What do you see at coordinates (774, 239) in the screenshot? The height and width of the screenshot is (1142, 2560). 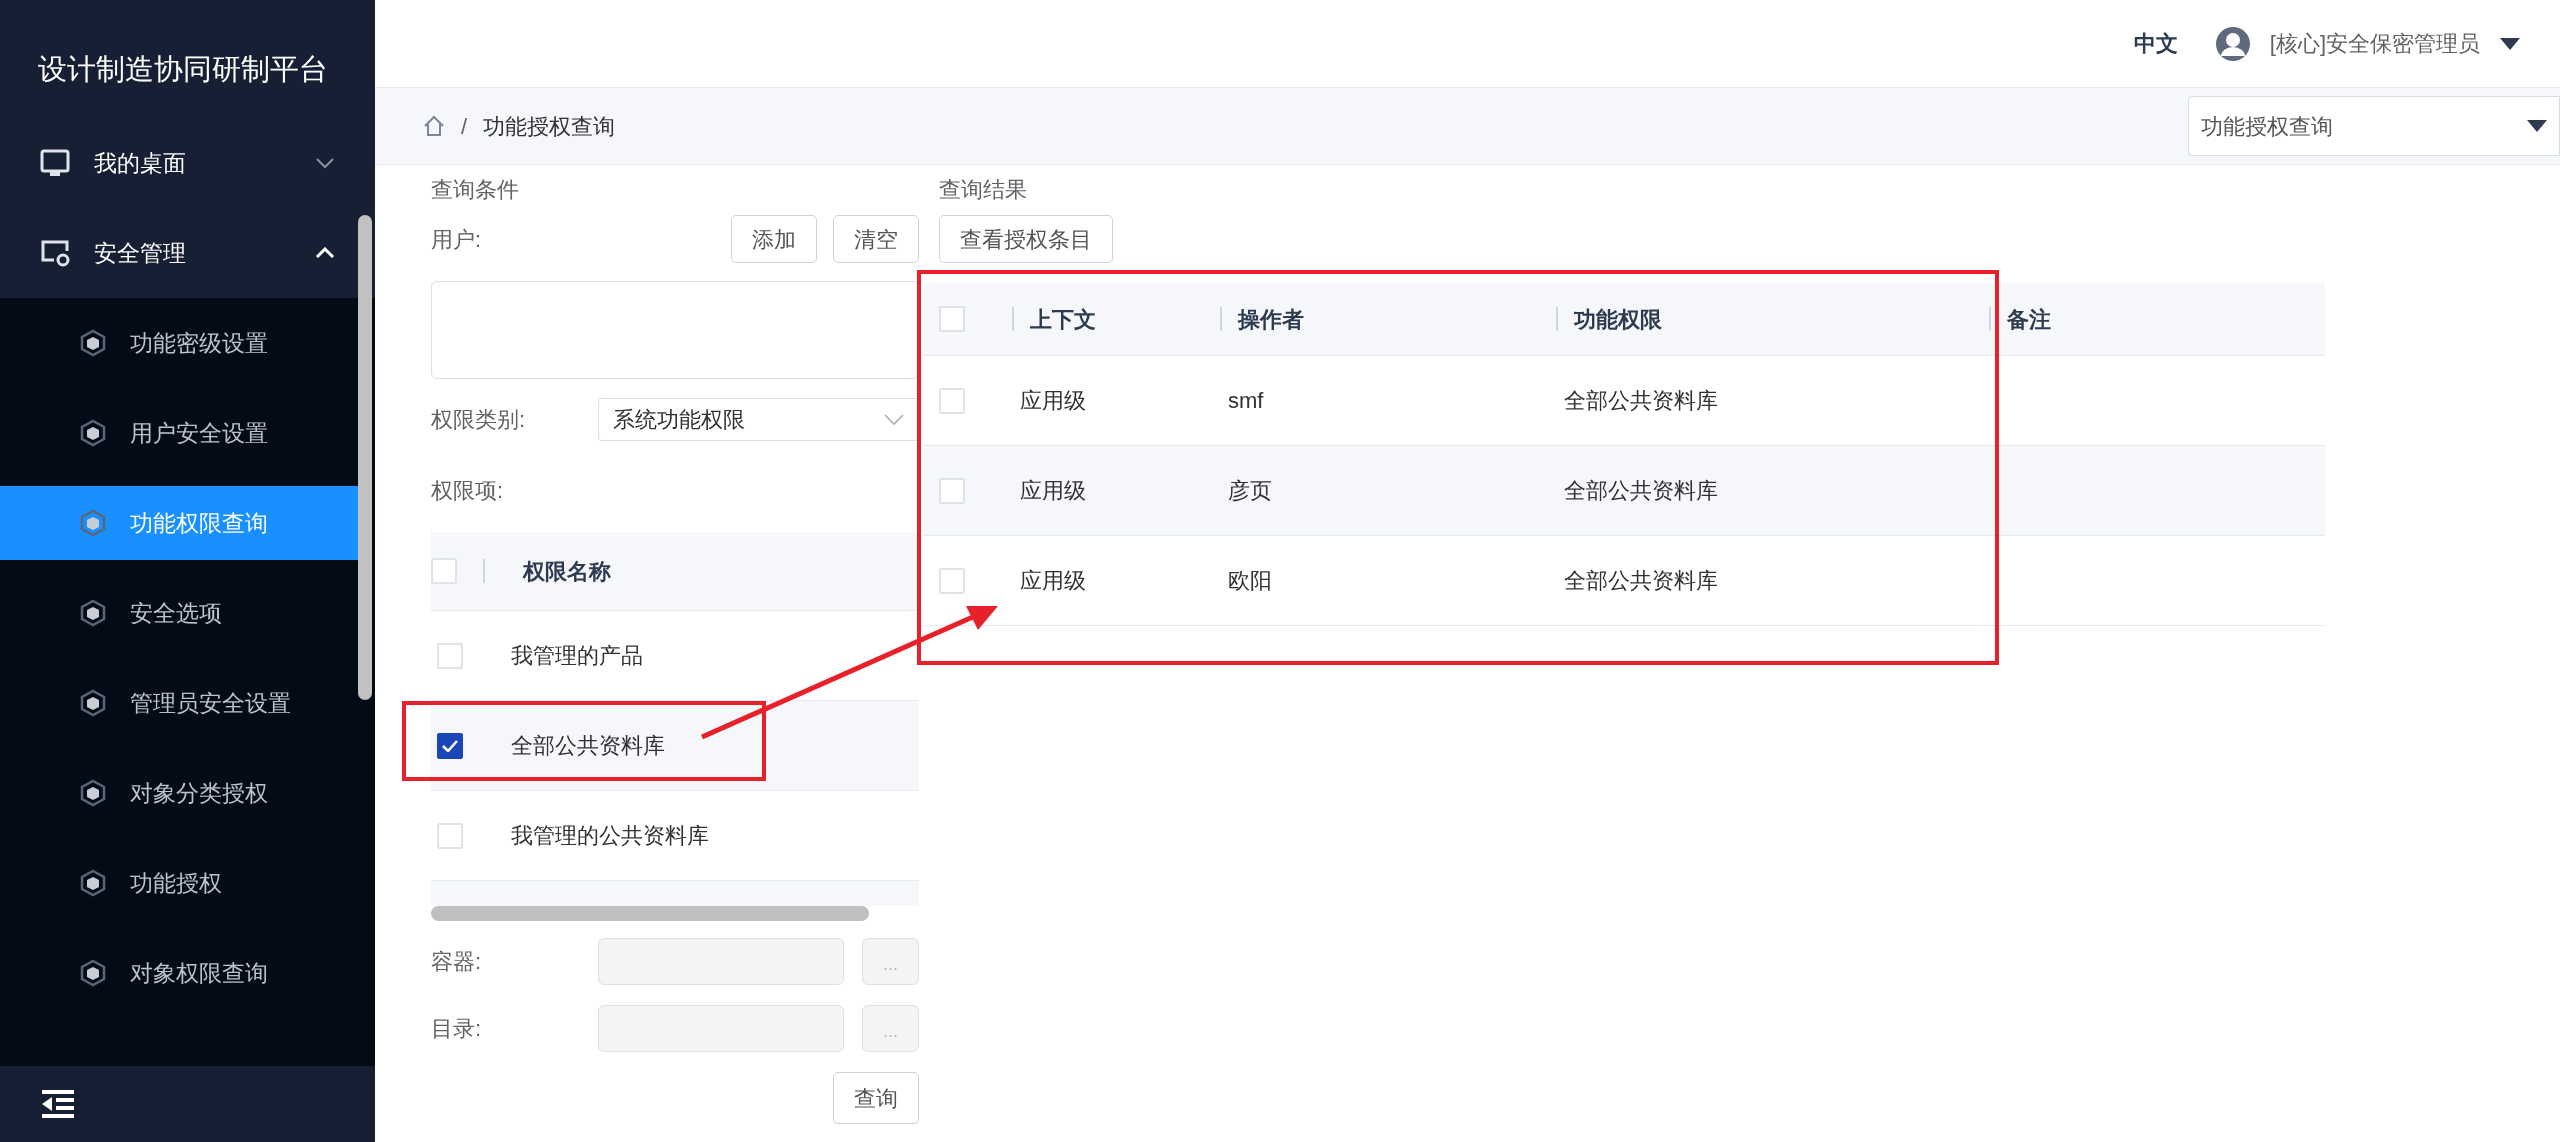 I see `button: 添加` at bounding box center [774, 239].